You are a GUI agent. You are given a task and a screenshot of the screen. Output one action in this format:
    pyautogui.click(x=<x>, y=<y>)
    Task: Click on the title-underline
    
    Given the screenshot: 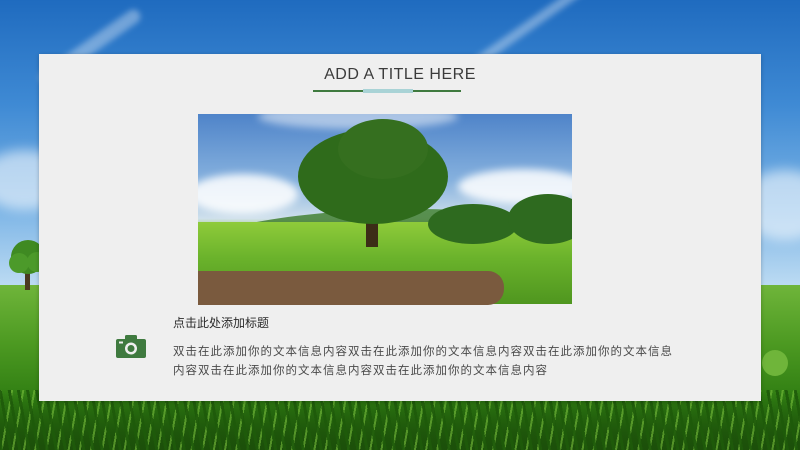 What is the action you would take?
    pyautogui.click(x=387, y=91)
    